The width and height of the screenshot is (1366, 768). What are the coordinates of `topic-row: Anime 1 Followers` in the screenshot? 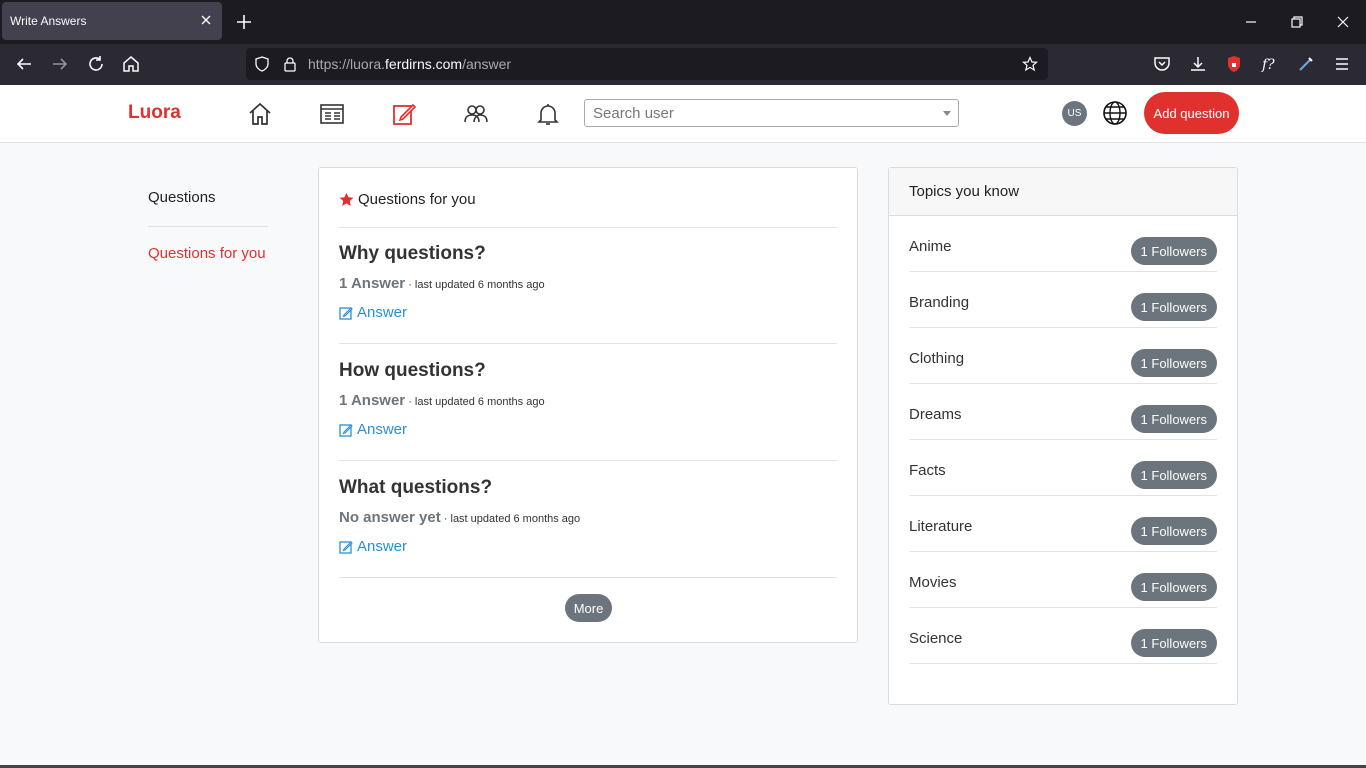 It's located at (1063, 244).